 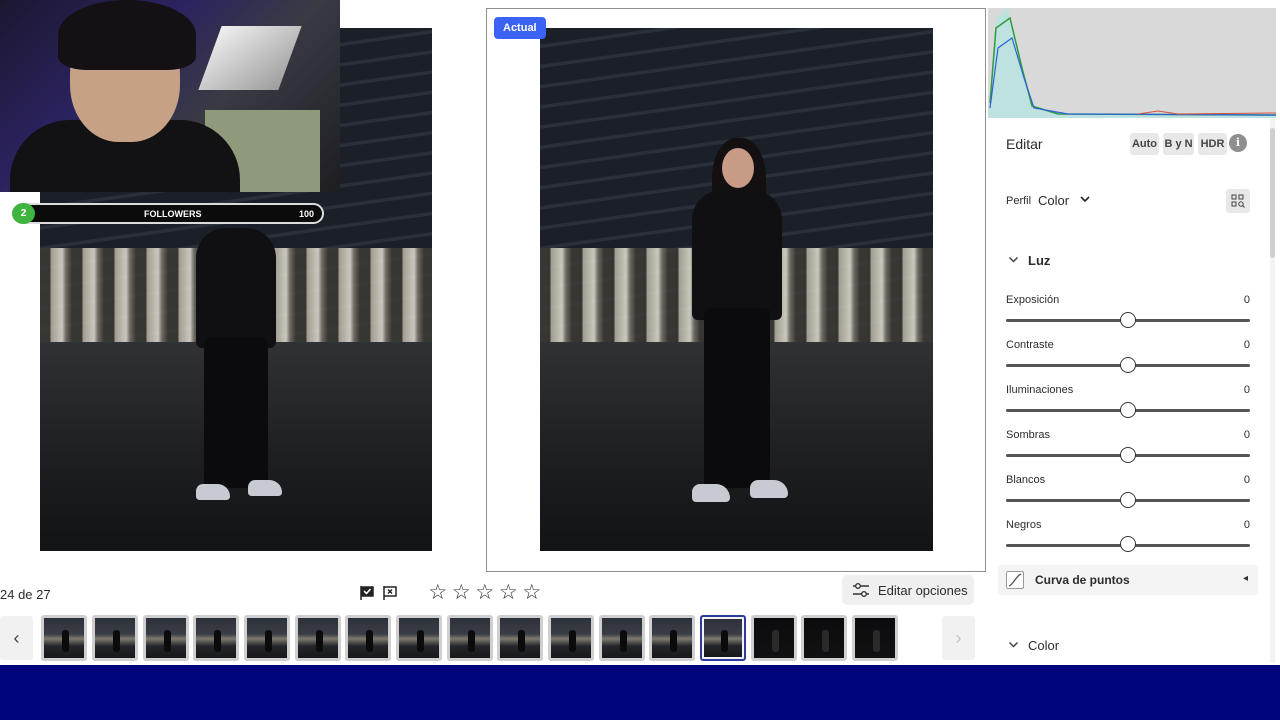 I want to click on filmstrip-next-button: ›, so click(x=958, y=638).